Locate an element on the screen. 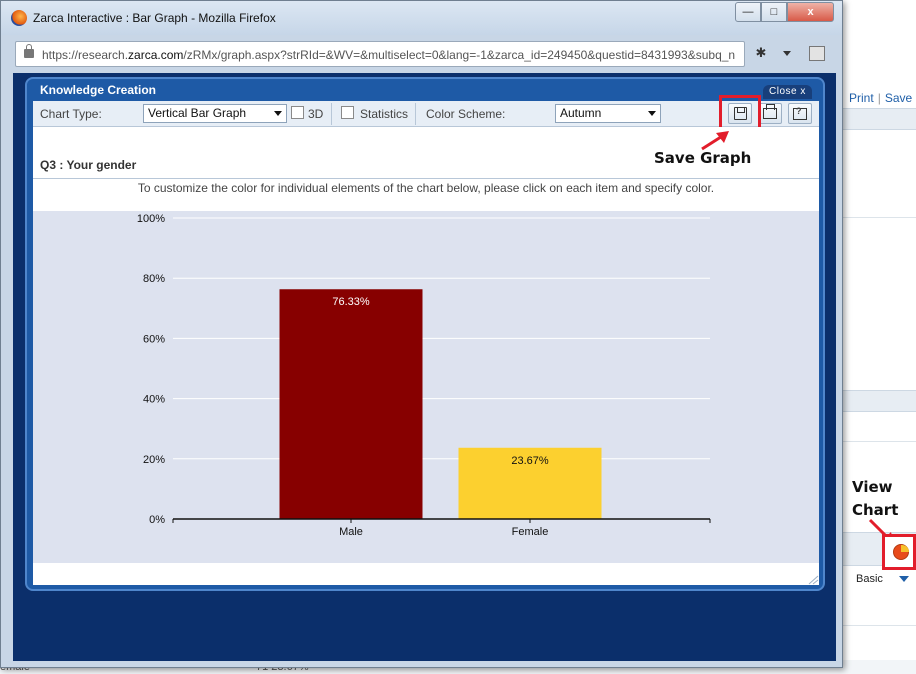 The image size is (916, 674). y-tick-label: 40% is located at coordinates (154, 400).